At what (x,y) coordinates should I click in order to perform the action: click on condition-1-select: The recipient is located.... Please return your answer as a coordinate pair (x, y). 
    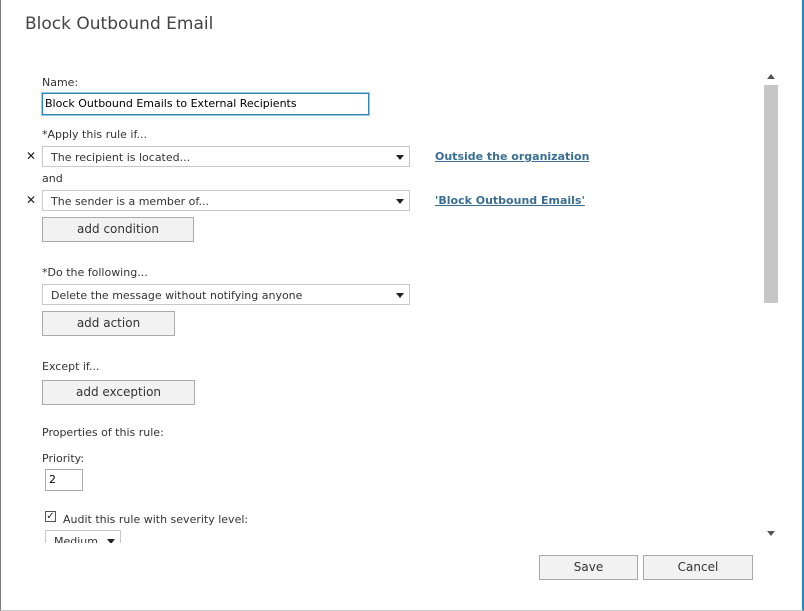
    Looking at the image, I should click on (226, 156).